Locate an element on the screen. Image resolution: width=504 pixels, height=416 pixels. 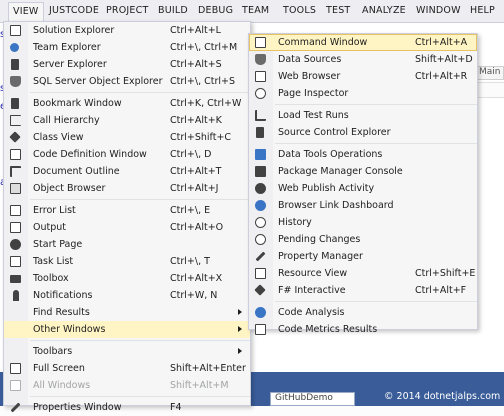
menu-item-label: SQL Server Object Explorer is located at coordinates (98, 81).